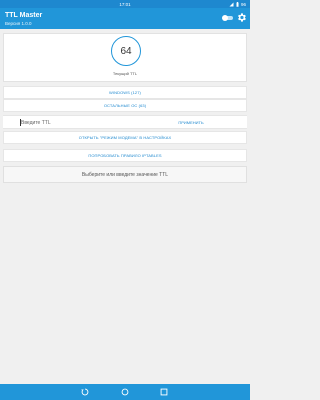 This screenshot has width=320, height=400. Describe the element at coordinates (241, 17) in the screenshot. I see `gear-icon` at that location.